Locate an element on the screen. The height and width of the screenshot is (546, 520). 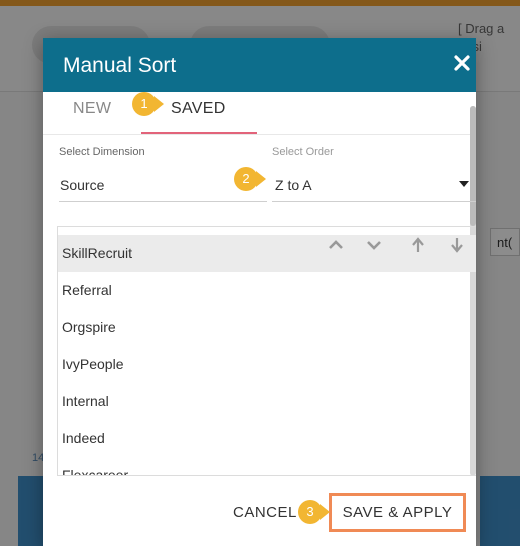
arrow-down-icon is located at coordinates (457, 245).